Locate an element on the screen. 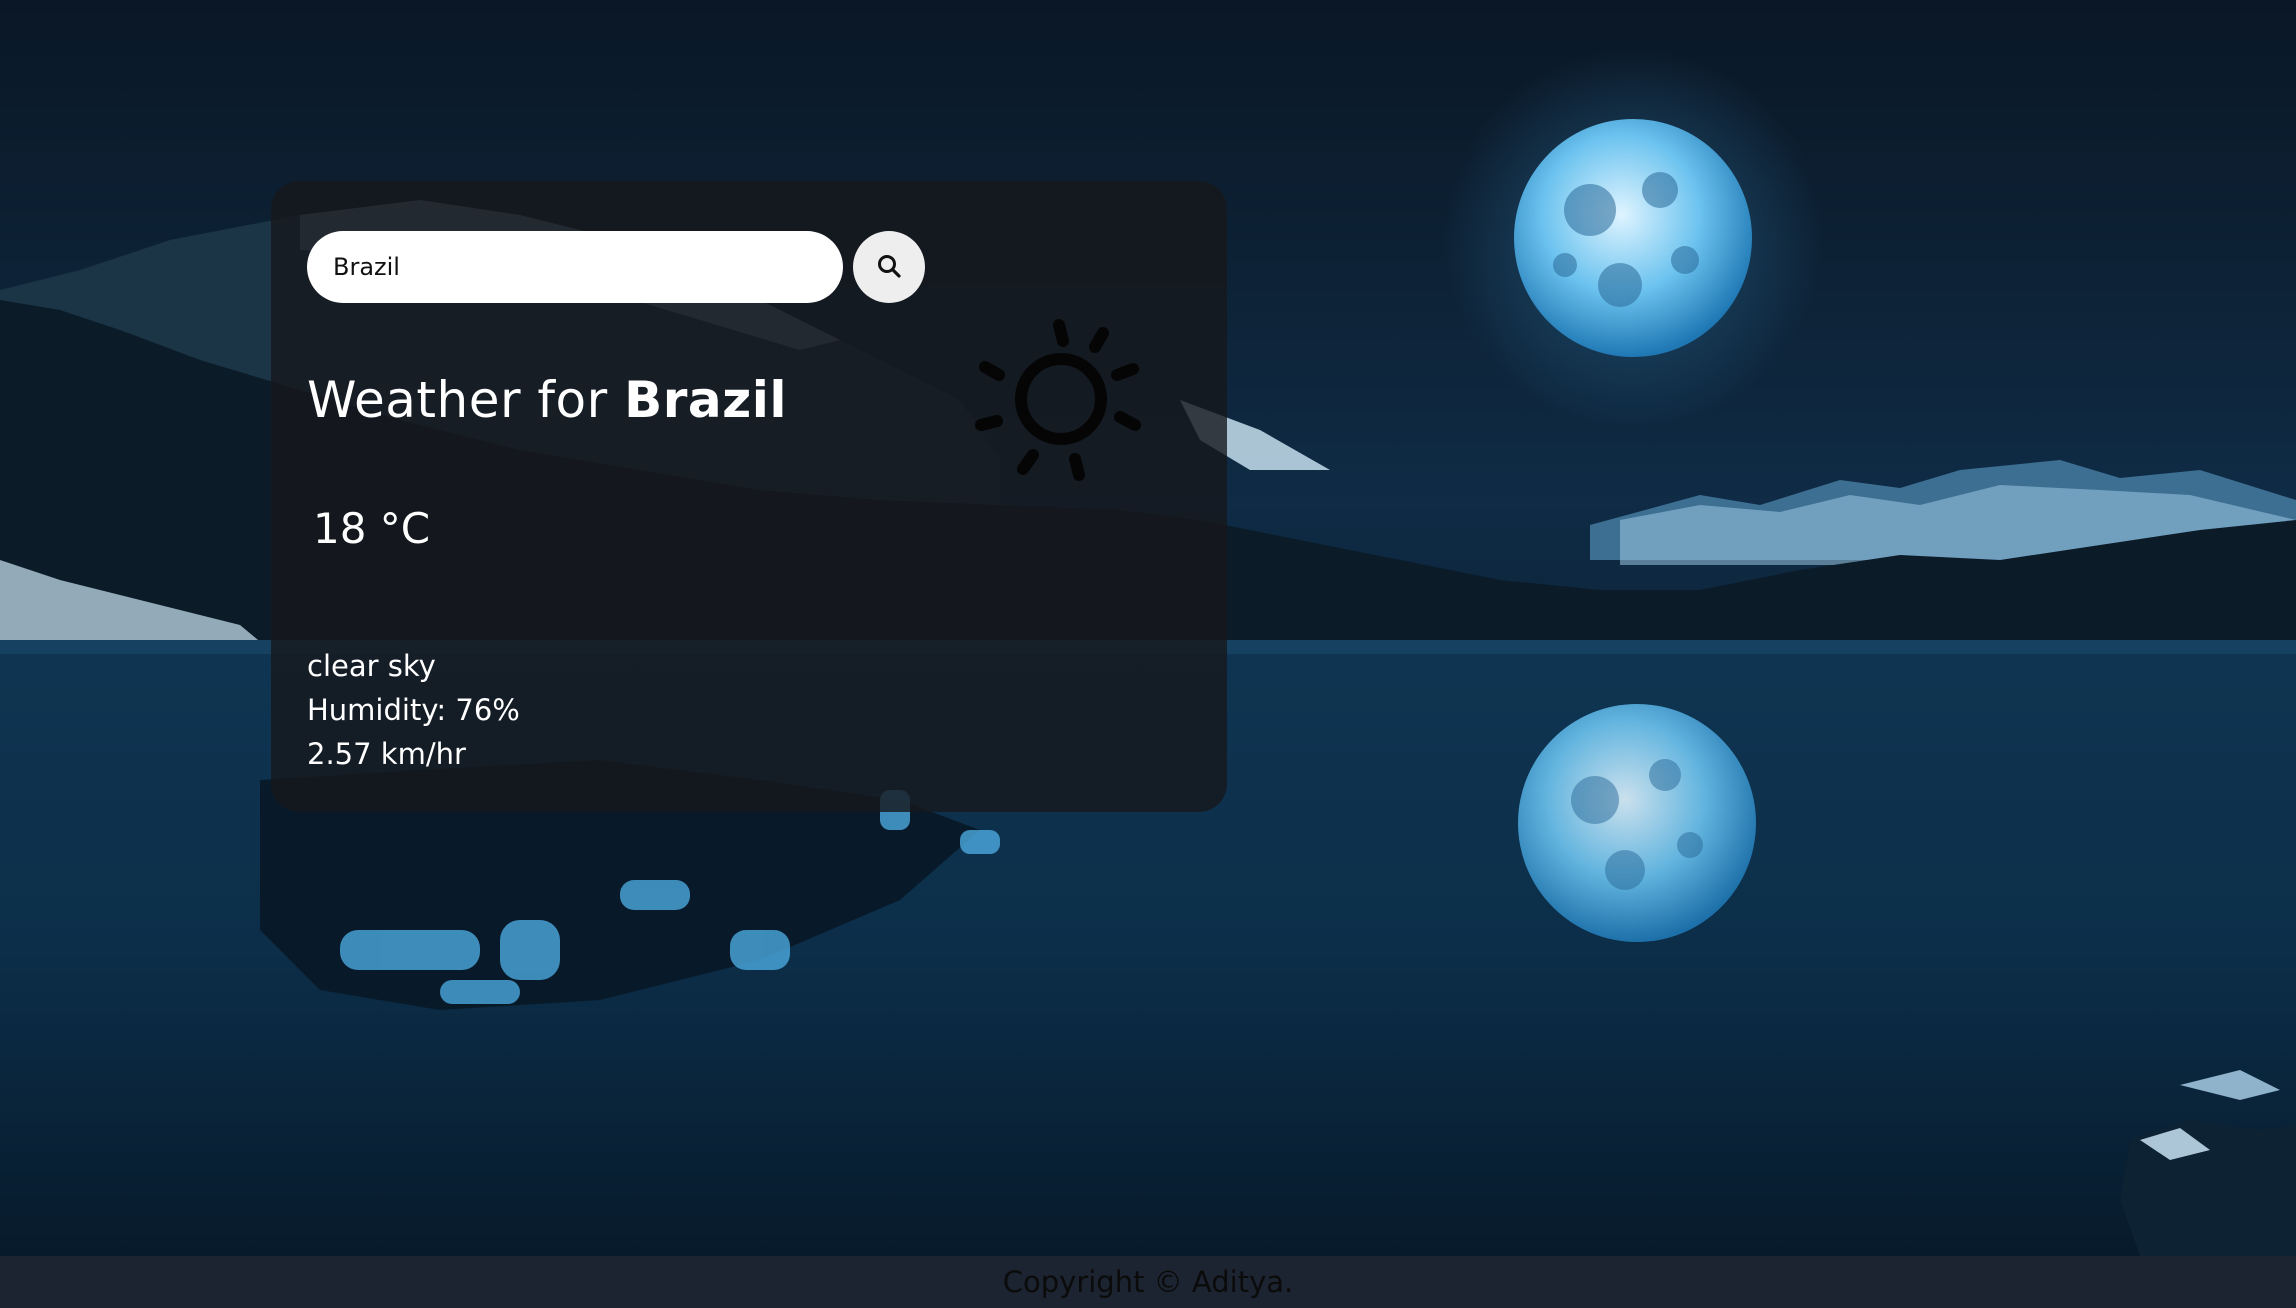  search-bar is located at coordinates (616, 267).